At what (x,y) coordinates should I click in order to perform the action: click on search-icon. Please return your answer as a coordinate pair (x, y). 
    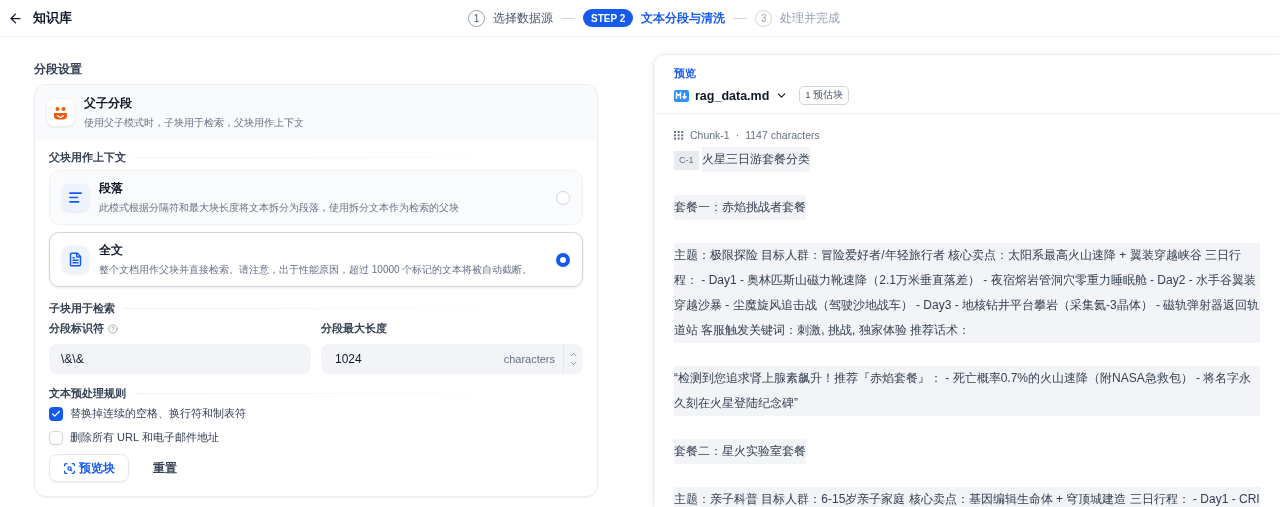
    Looking at the image, I should click on (69, 468).